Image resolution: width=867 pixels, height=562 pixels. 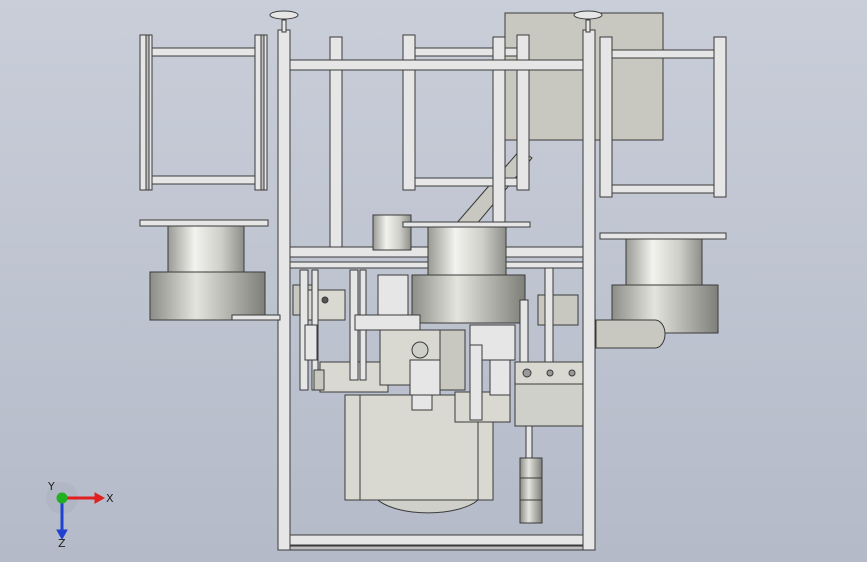 I want to click on leveling-foot-left, so click(x=284, y=21).